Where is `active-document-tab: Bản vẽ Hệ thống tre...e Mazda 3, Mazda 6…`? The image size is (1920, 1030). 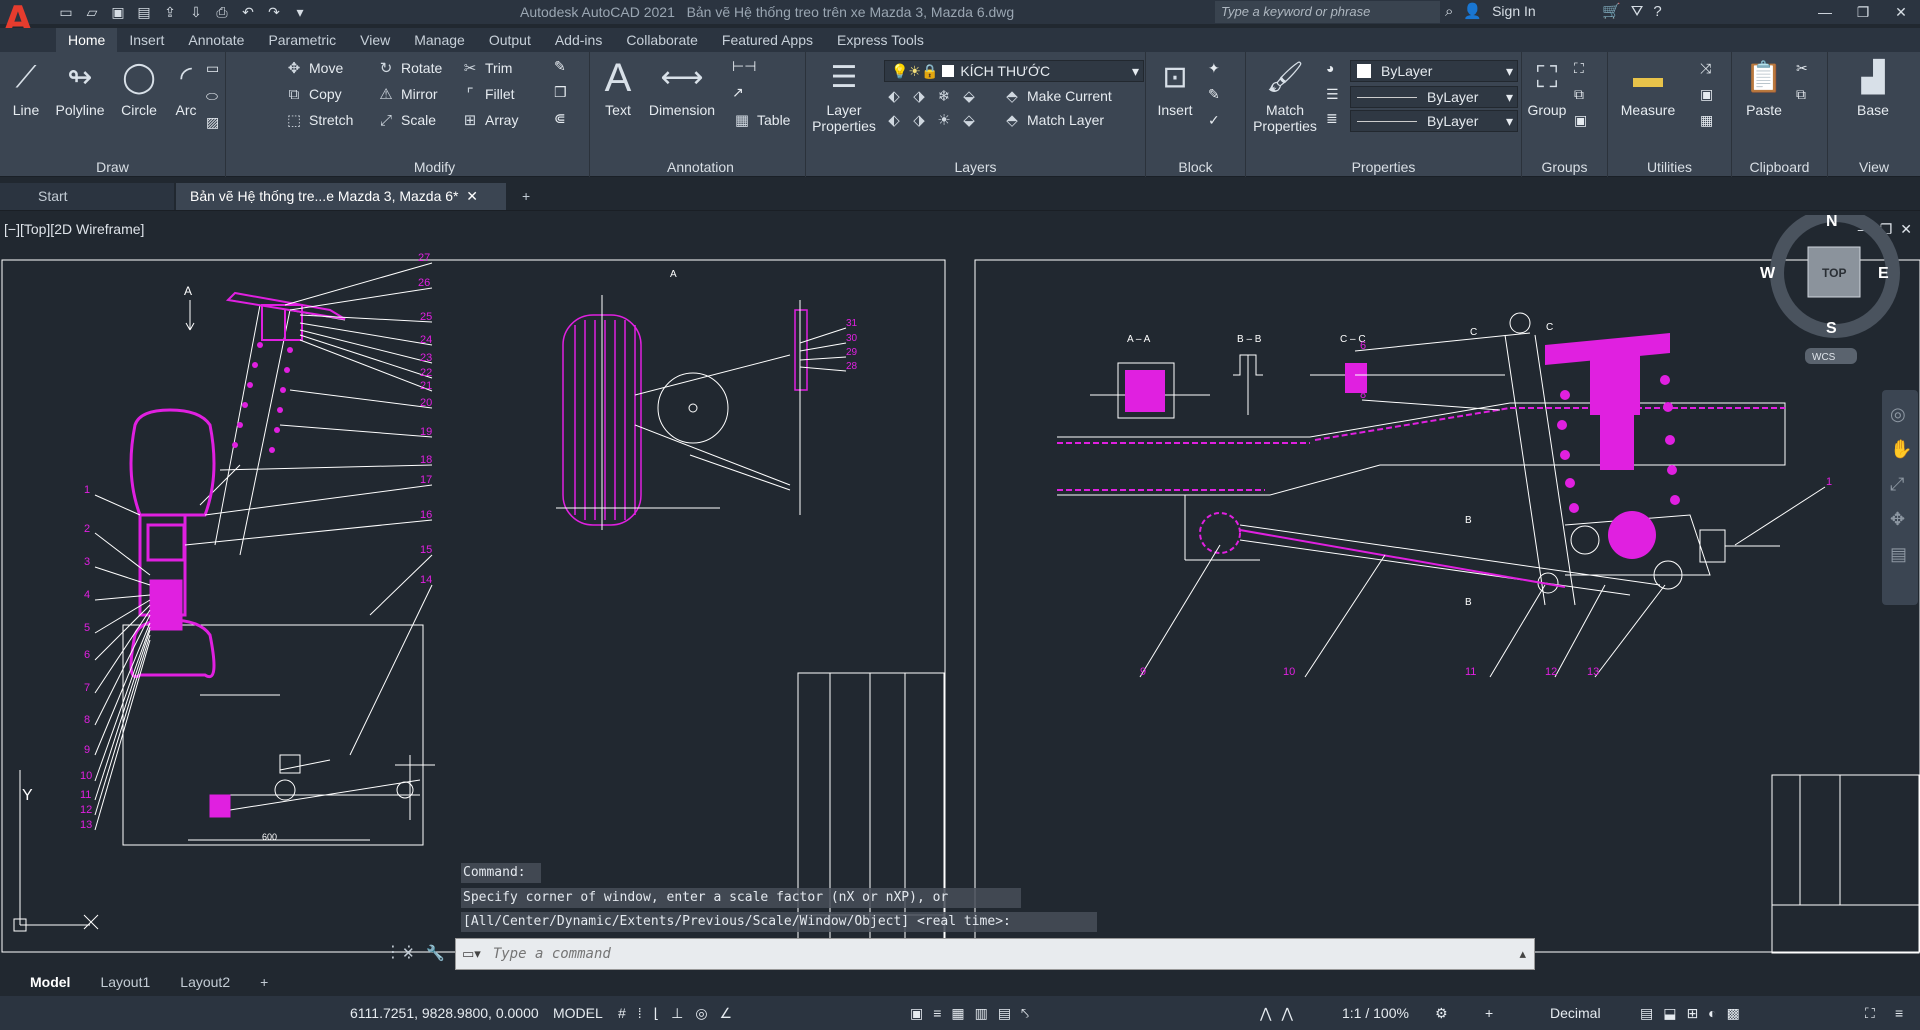
active-document-tab: Bản vẽ Hệ thống tre...e Mazda 3, Mazda 6… is located at coordinates (341, 196).